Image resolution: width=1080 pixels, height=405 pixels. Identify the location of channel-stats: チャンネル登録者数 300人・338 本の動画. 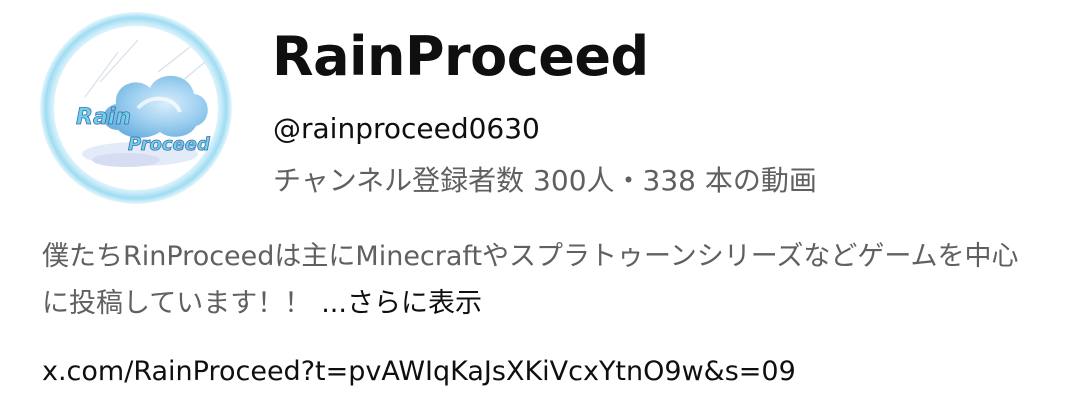
(545, 180).